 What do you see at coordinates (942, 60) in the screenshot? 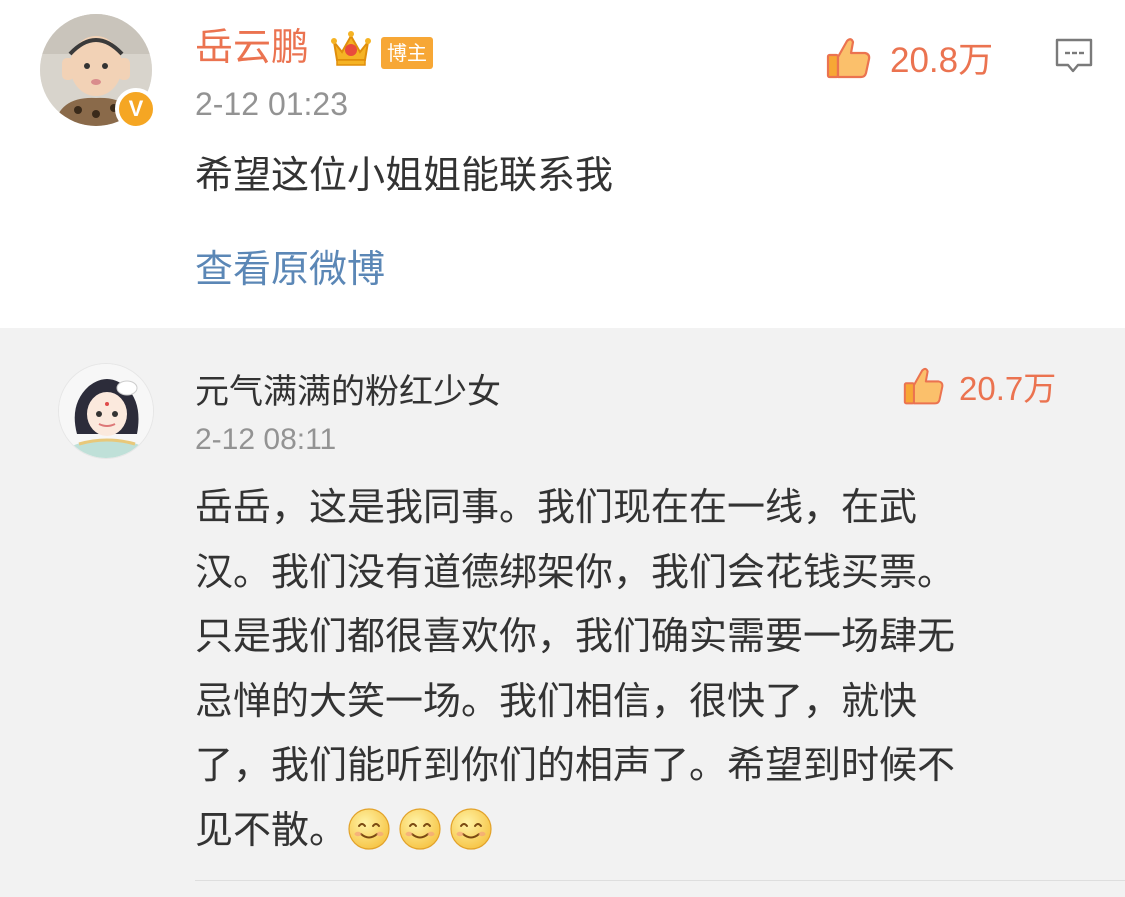
I see `post-like-count: 20.8万` at bounding box center [942, 60].